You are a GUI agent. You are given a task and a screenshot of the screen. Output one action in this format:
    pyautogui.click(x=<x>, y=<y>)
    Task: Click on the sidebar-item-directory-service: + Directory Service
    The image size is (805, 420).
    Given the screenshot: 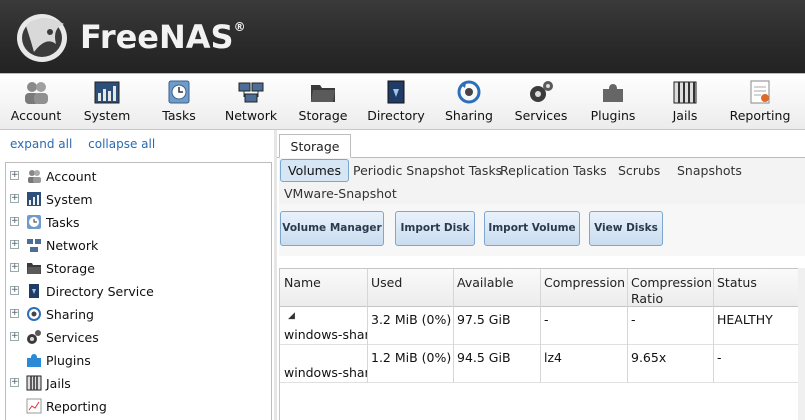 What is the action you would take?
    pyautogui.click(x=138, y=291)
    